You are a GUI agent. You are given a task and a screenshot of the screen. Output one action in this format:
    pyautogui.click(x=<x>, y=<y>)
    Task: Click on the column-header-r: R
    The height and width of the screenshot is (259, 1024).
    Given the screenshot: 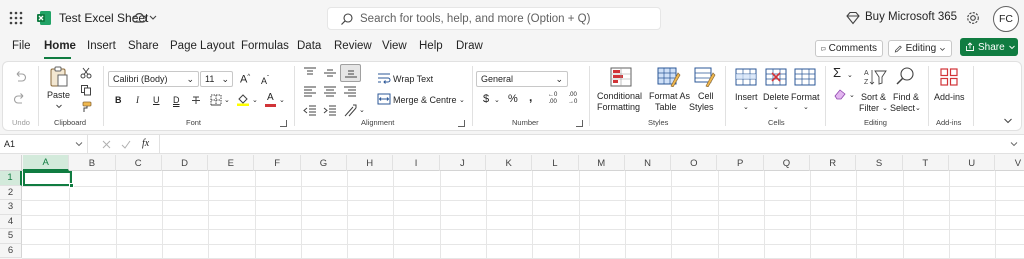 What is the action you would take?
    pyautogui.click(x=833, y=163)
    